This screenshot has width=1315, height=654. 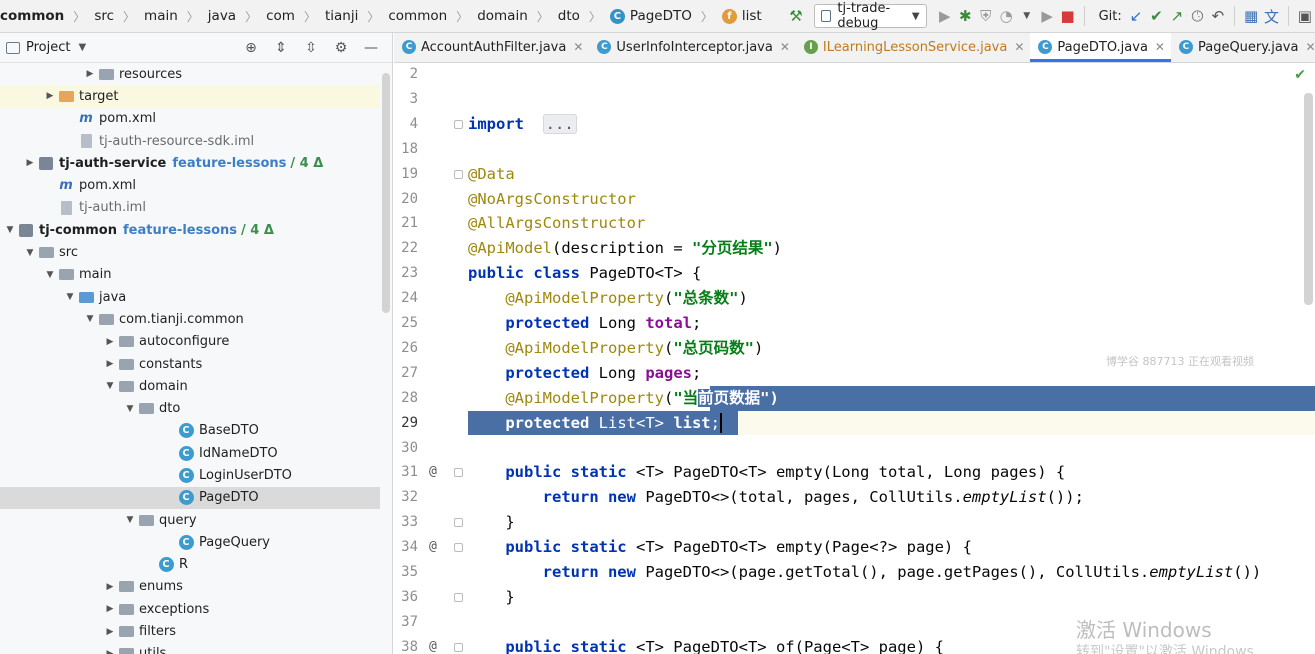 I want to click on gutter-line: 28, so click(x=427, y=398).